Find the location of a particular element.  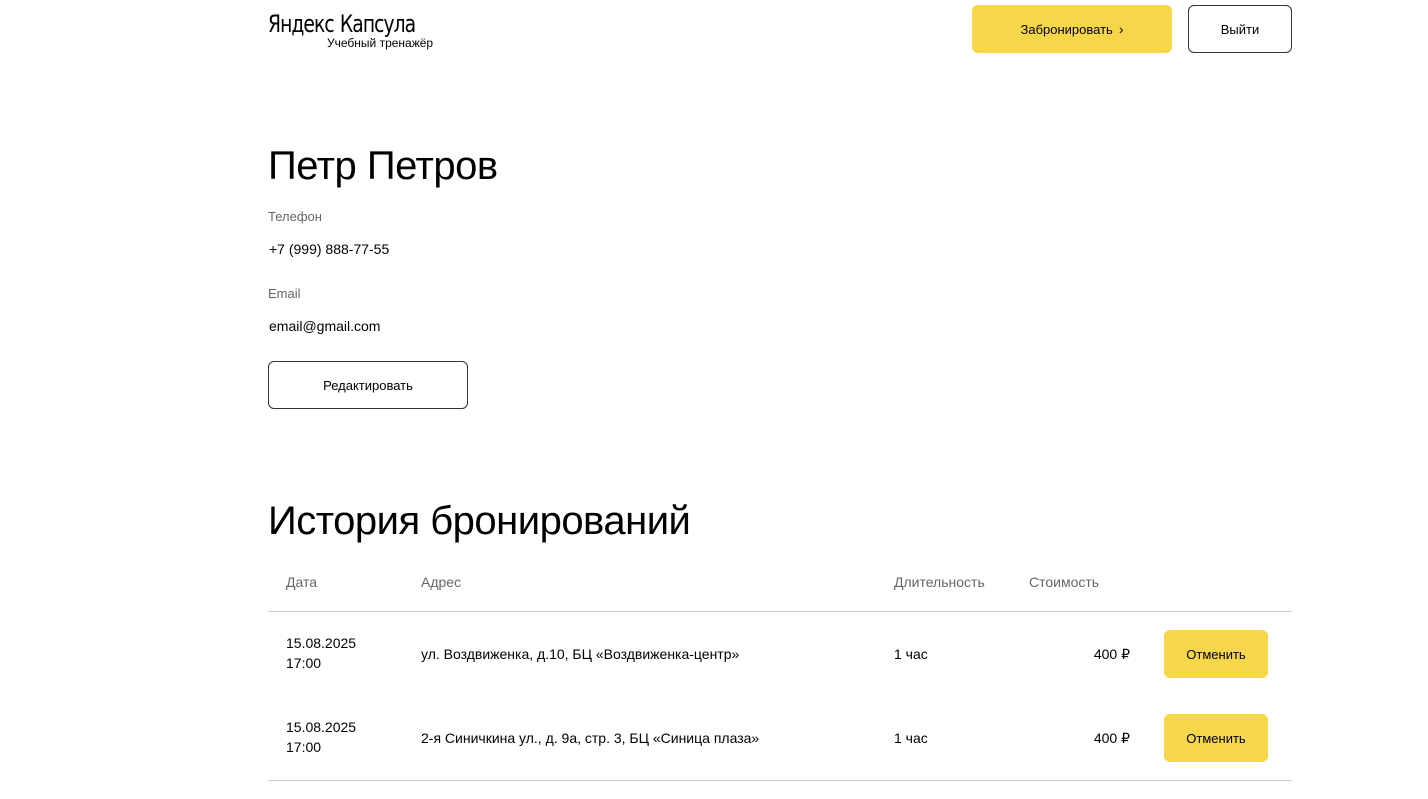

logout-button-label: Выйти is located at coordinates (1240, 29).